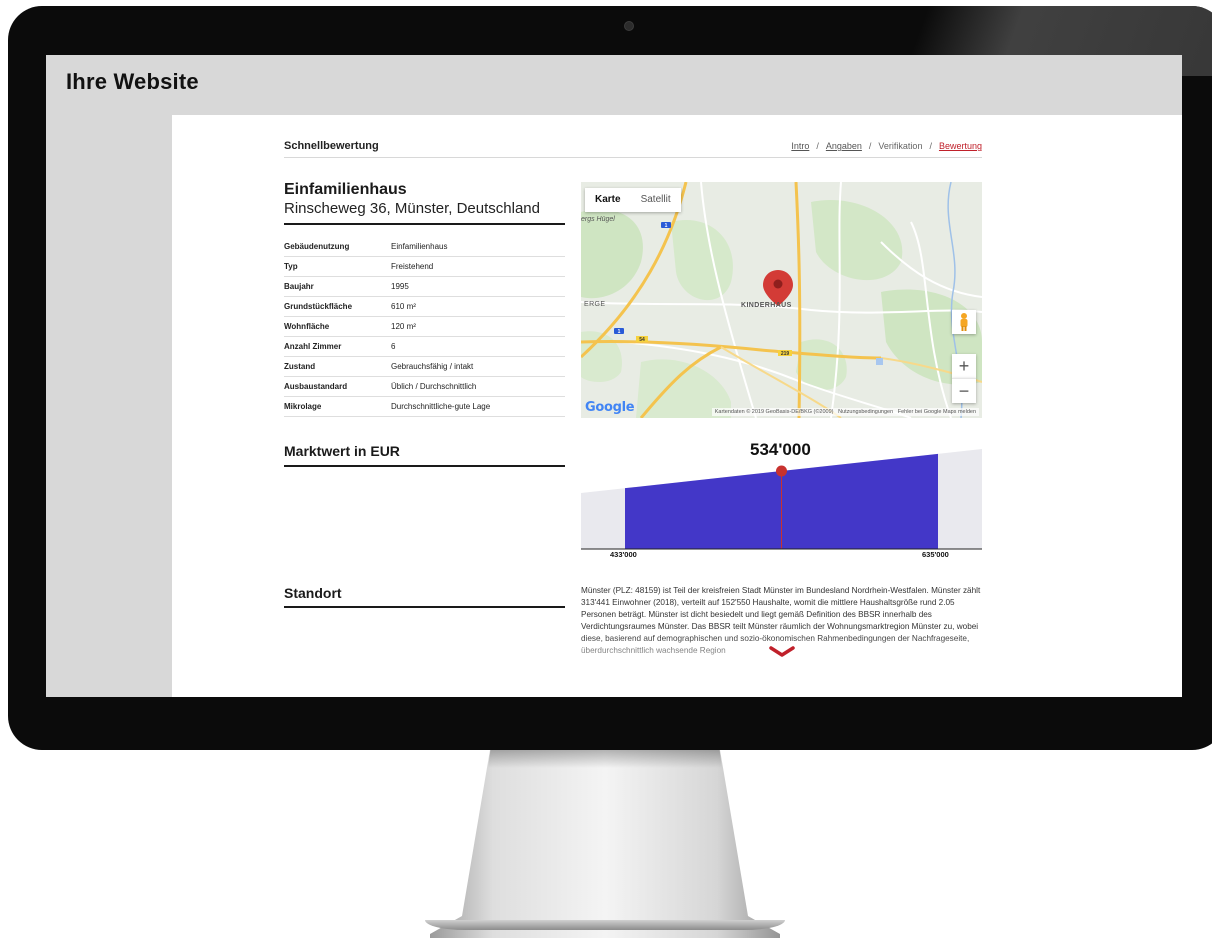 This screenshot has width=1212, height=938. Describe the element at coordinates (478, 406) in the screenshot. I see `fact-value: Durchschnittliche-gute Lage` at that location.